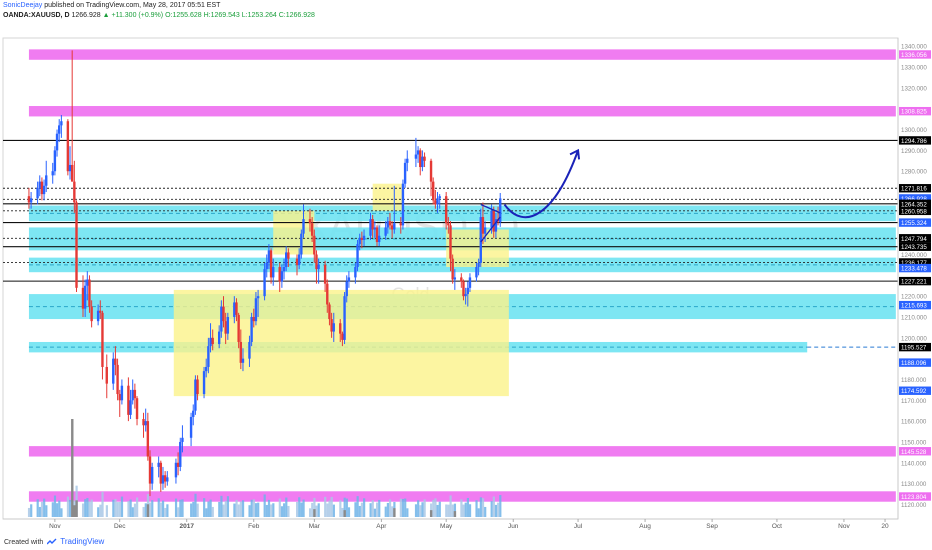  I want to click on tradingview-link: TradingView, so click(82, 541).